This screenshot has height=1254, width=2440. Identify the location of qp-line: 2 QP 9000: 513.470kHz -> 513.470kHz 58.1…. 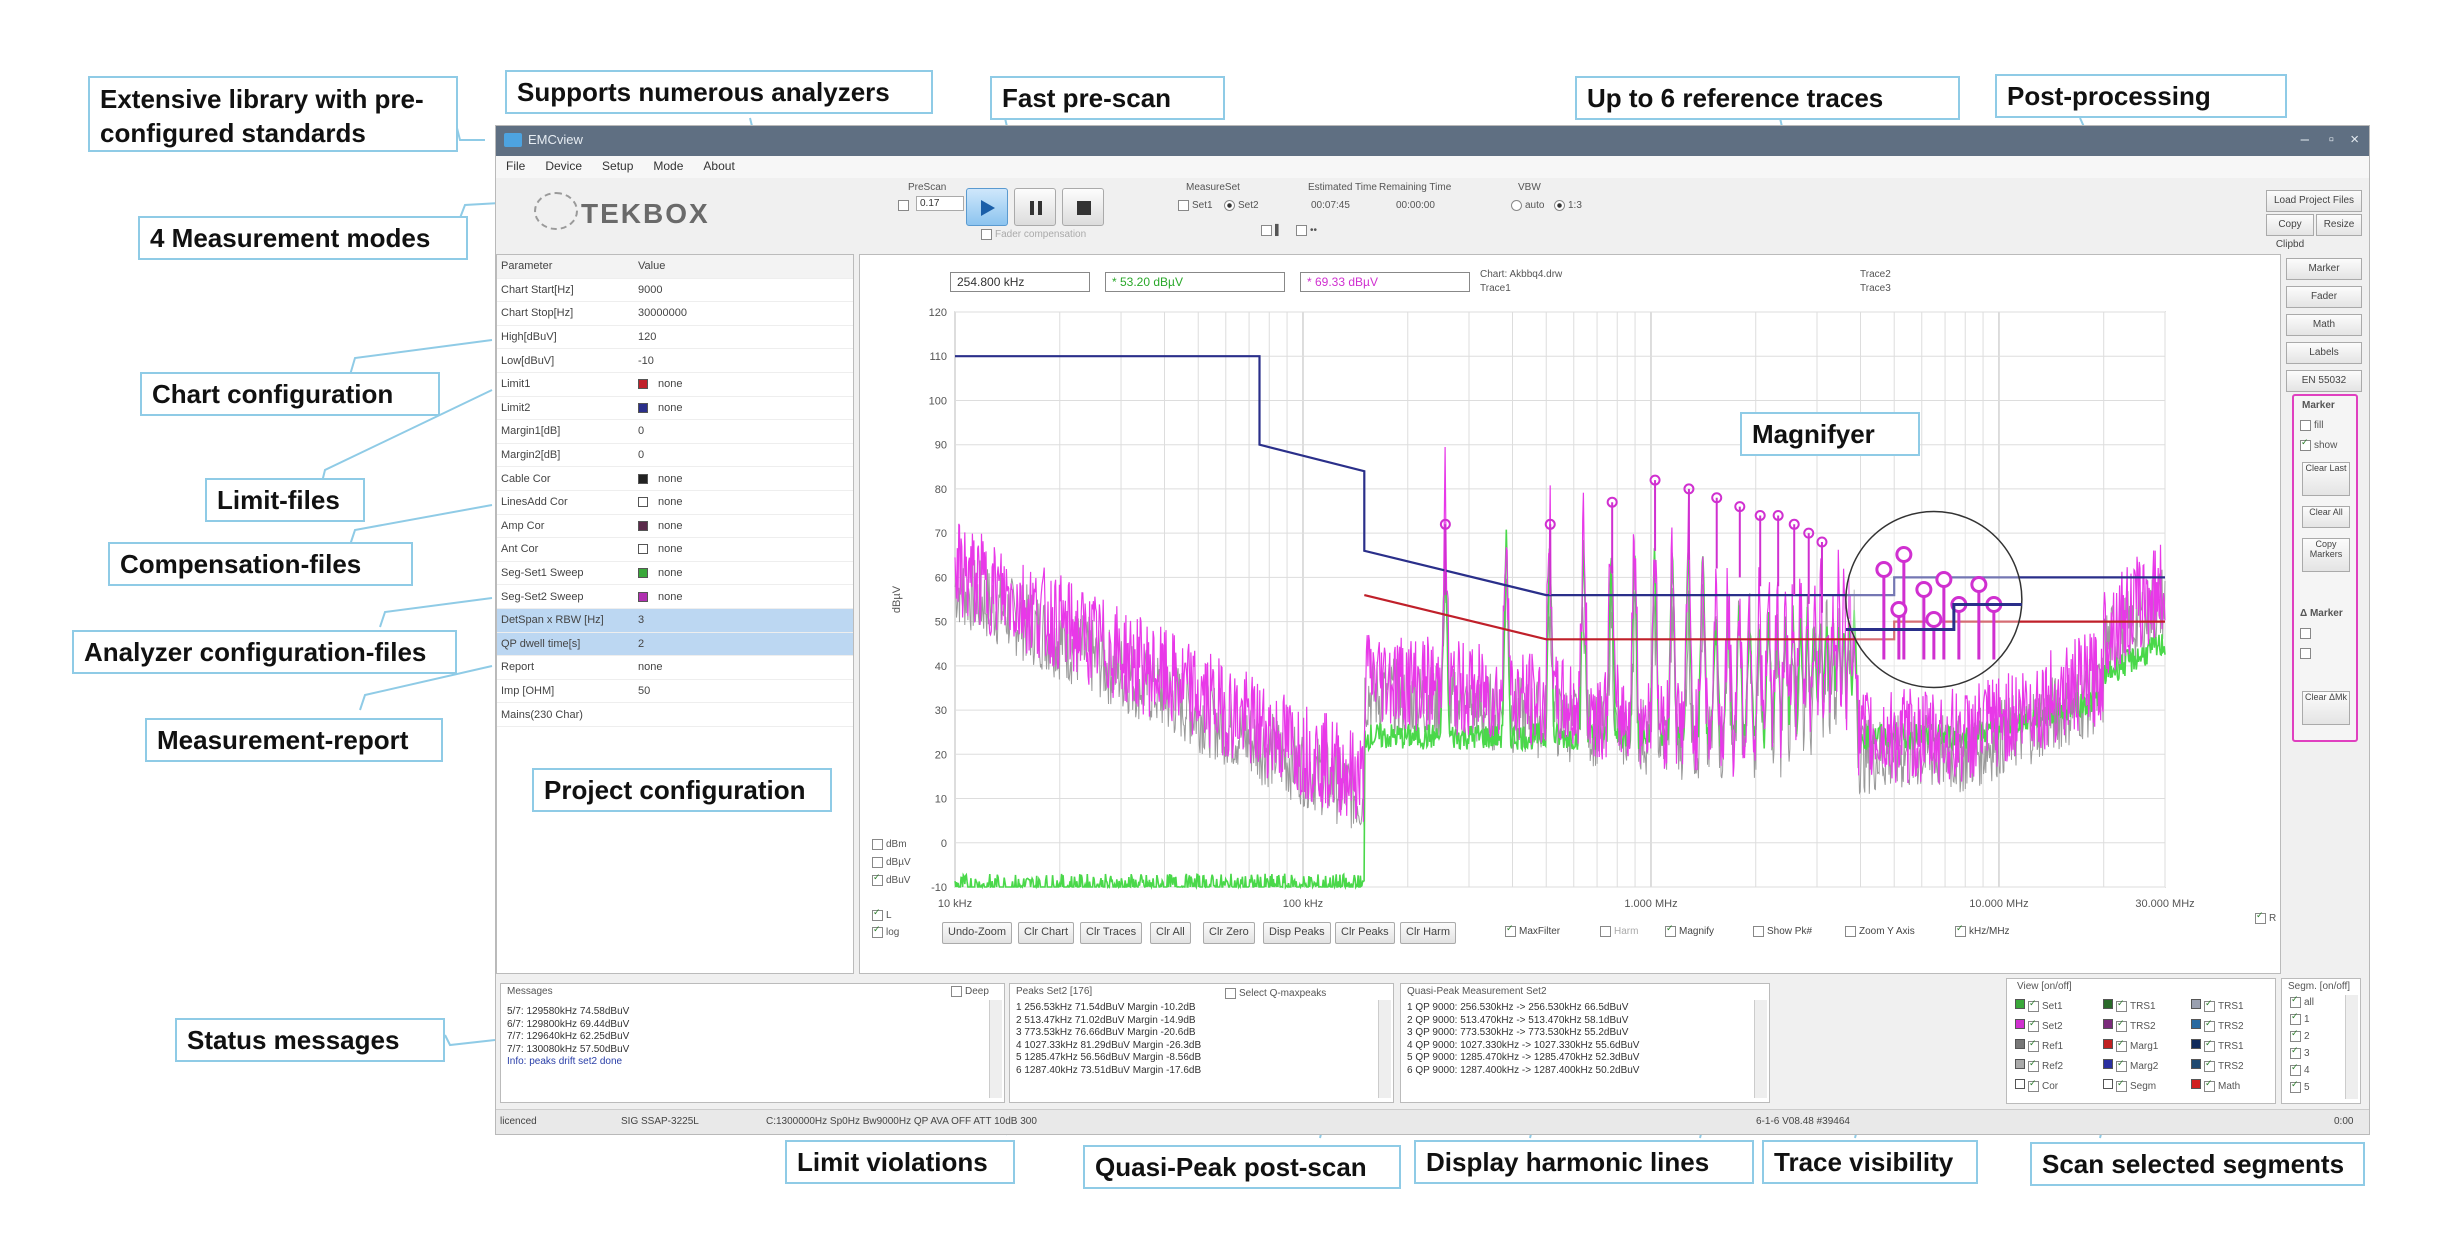
(1578, 1021).